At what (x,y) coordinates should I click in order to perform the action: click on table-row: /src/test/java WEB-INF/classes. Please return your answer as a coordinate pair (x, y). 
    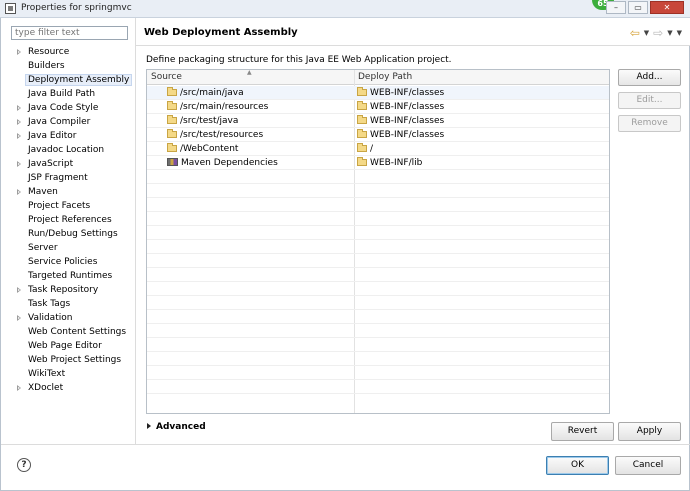
    Looking at the image, I should click on (378, 121).